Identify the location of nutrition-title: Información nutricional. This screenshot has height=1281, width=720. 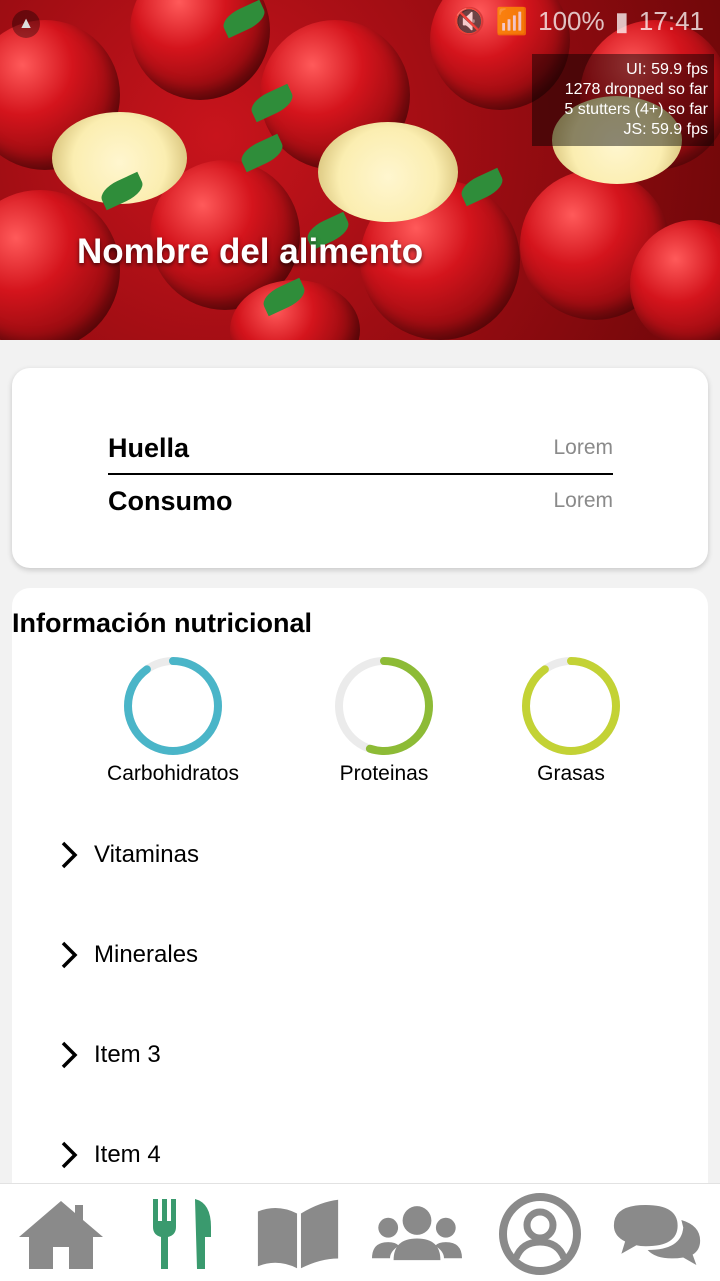
(162, 623).